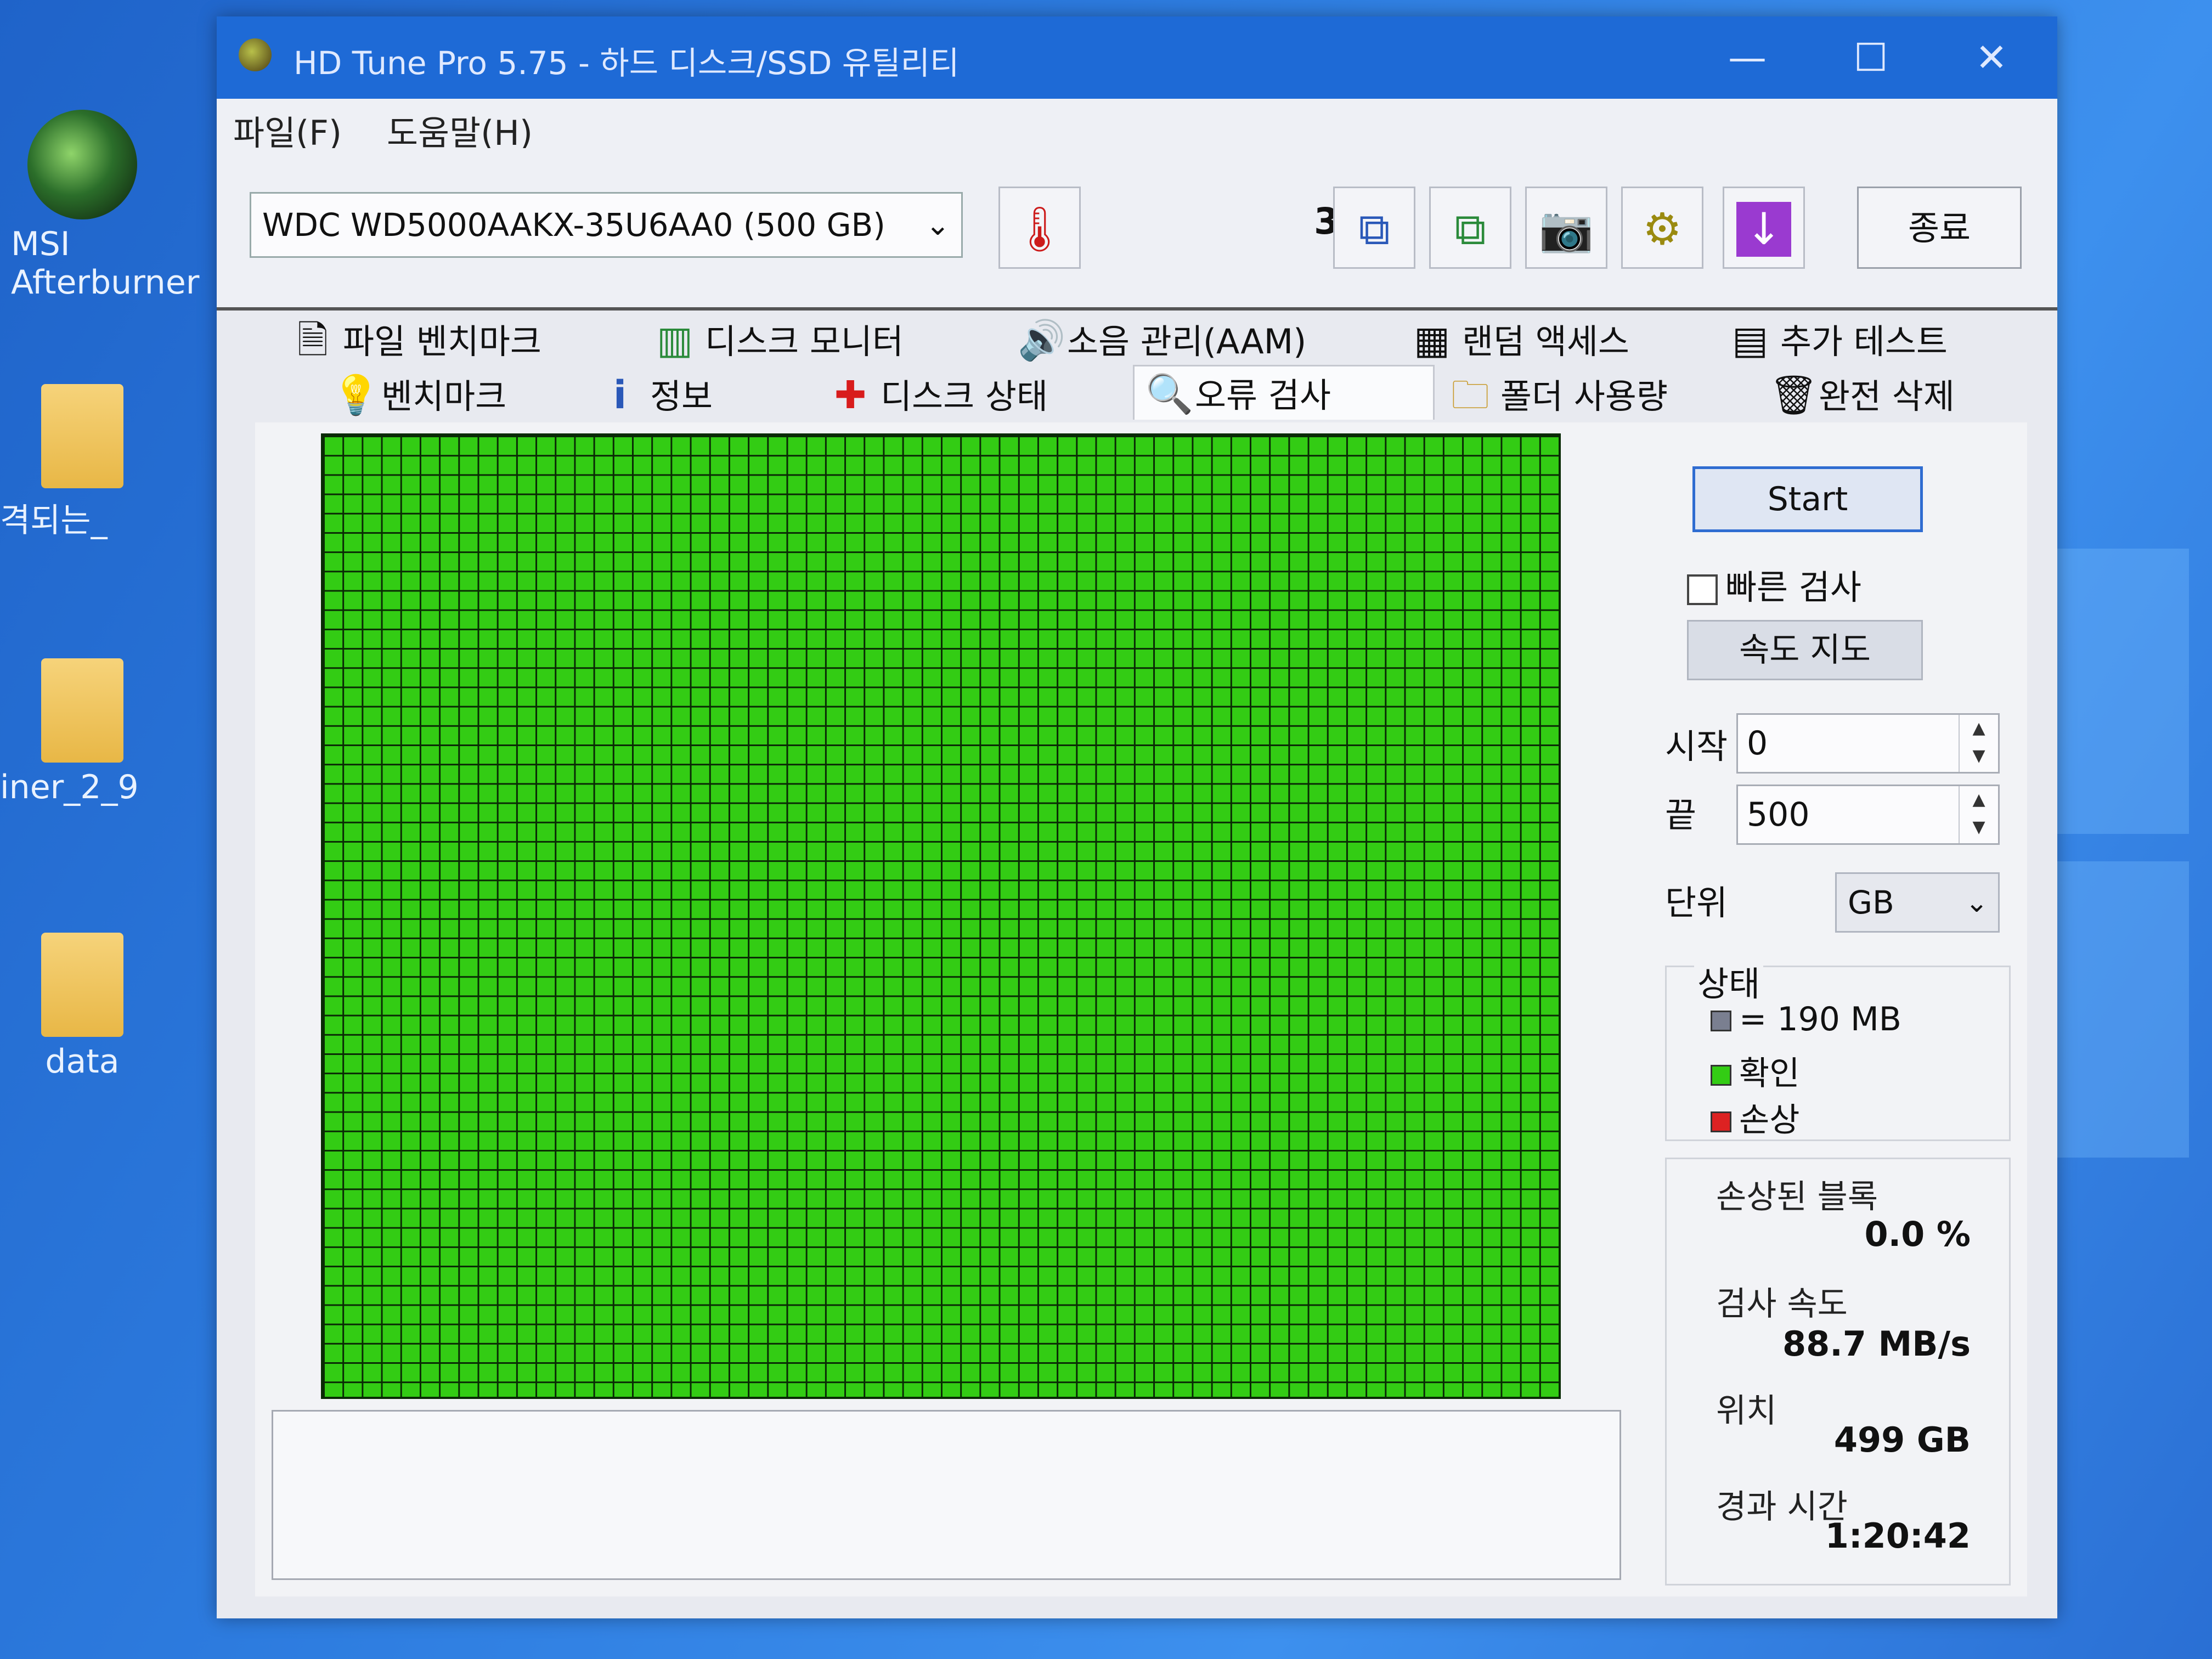 This screenshot has height=1659, width=2212. I want to click on desktop-icon-label: data, so click(82, 1061).